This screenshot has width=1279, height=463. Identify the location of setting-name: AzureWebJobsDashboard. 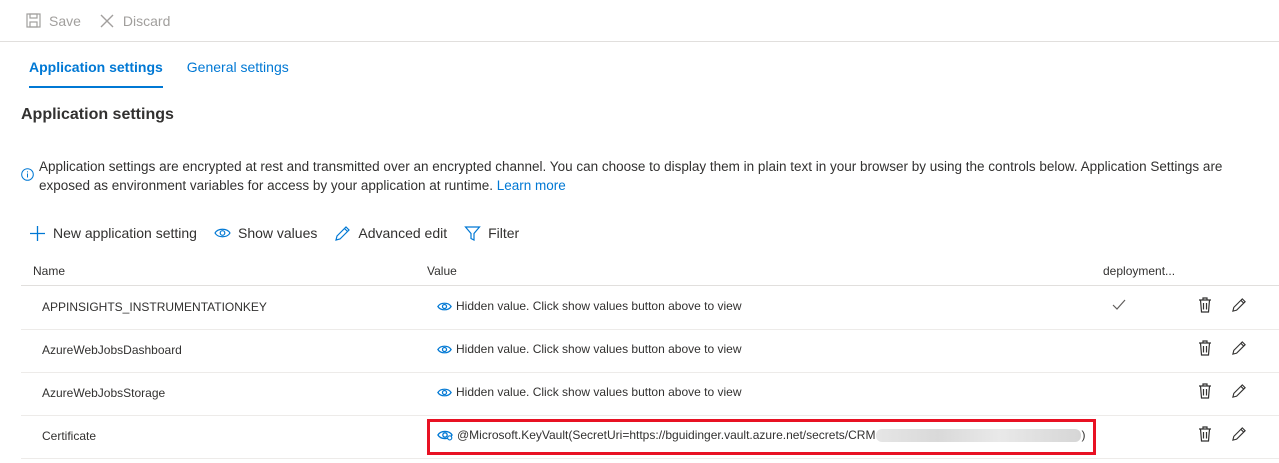
(112, 350).